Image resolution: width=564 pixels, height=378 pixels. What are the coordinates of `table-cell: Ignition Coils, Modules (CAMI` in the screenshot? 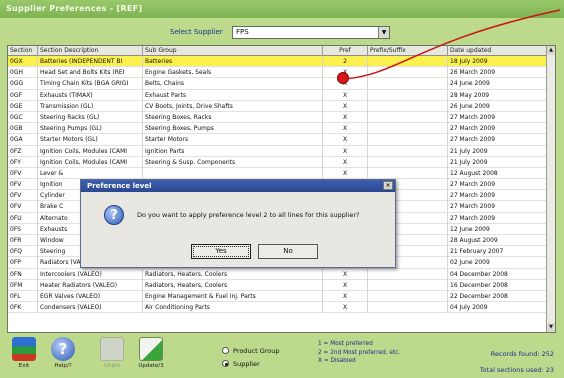 It's located at (90, 162).